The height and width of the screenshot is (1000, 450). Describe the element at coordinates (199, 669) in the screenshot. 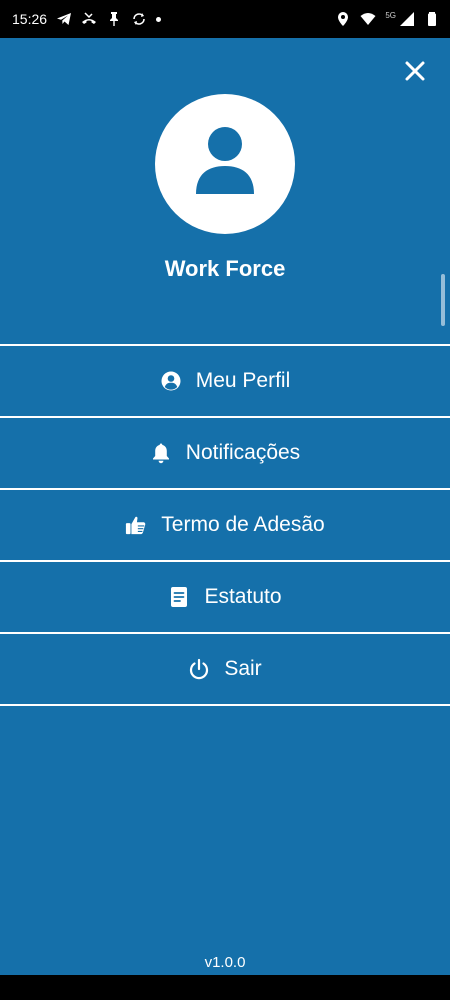

I see `power-icon` at that location.